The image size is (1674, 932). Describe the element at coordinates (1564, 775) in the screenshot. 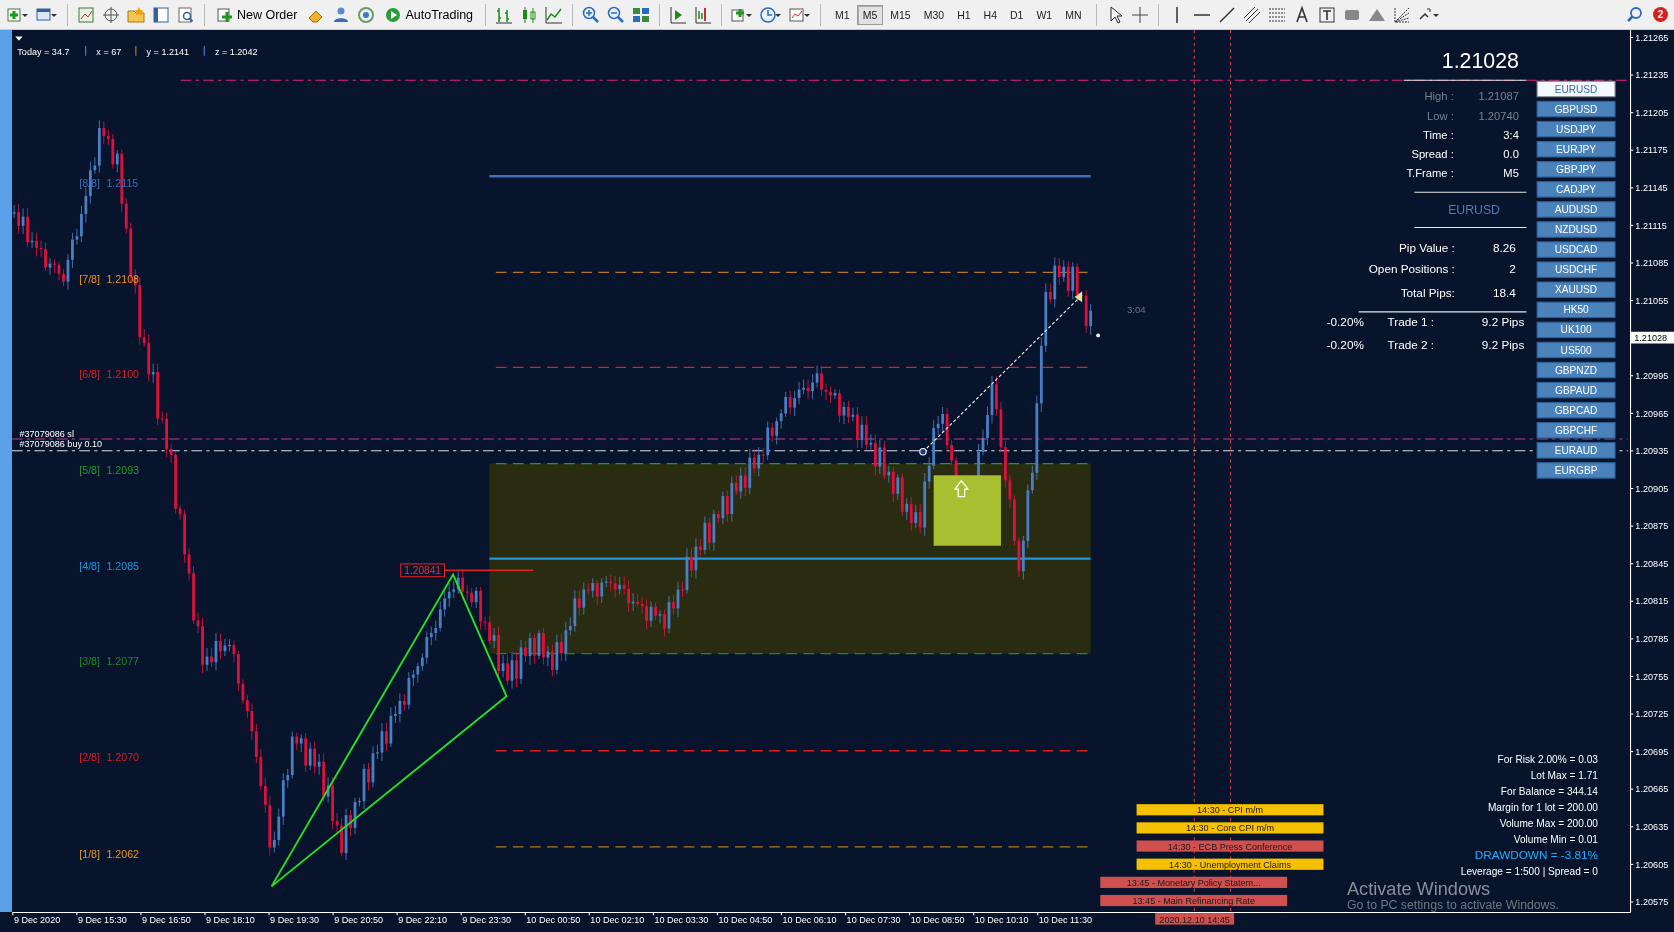

I see `risk-text: Lot Max = 1.71` at that location.